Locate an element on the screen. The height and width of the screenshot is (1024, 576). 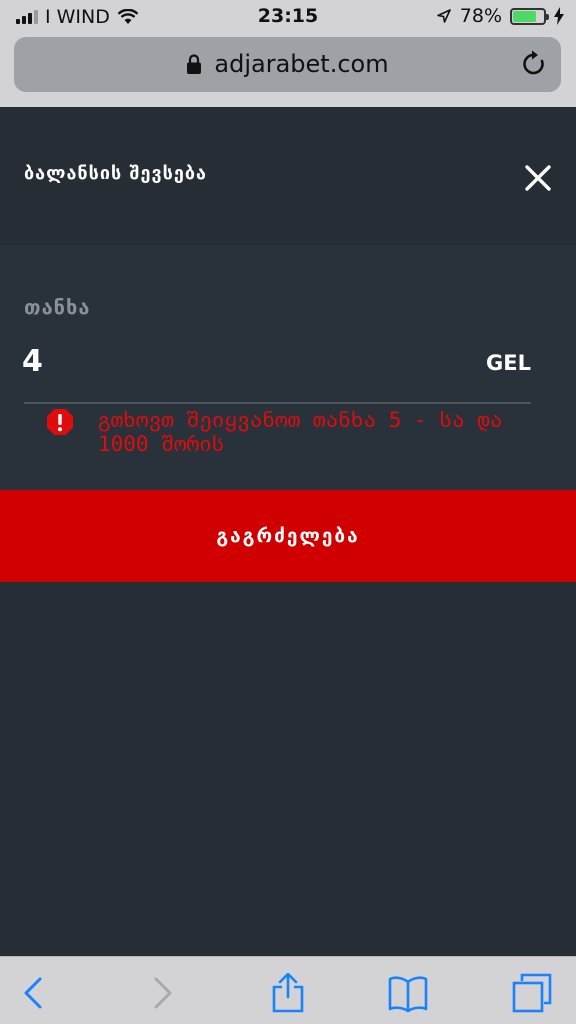
battery-icon is located at coordinates (529, 16).